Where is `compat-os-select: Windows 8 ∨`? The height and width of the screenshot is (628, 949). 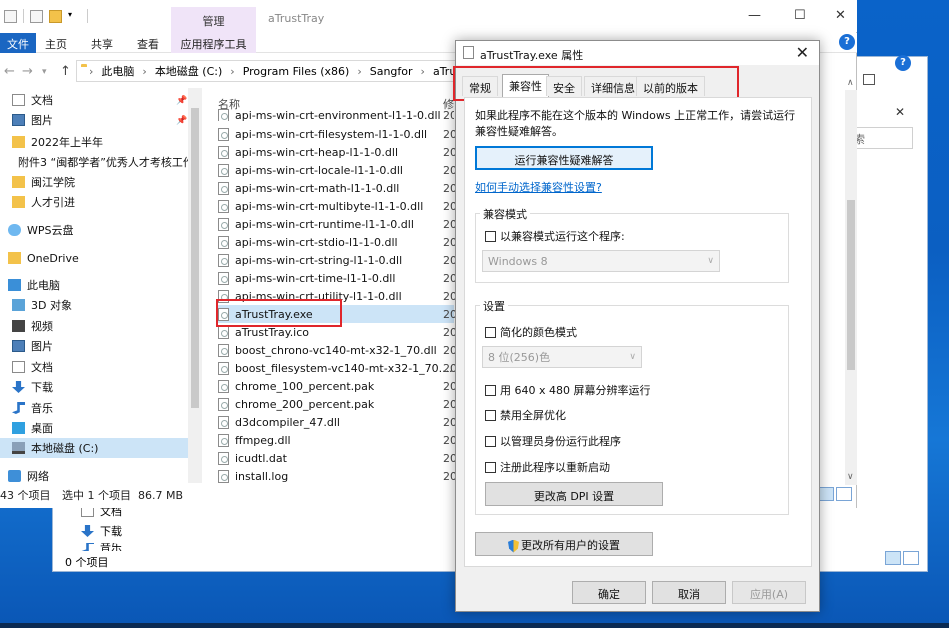
compat-os-select: Windows 8 ∨ is located at coordinates (601, 261).